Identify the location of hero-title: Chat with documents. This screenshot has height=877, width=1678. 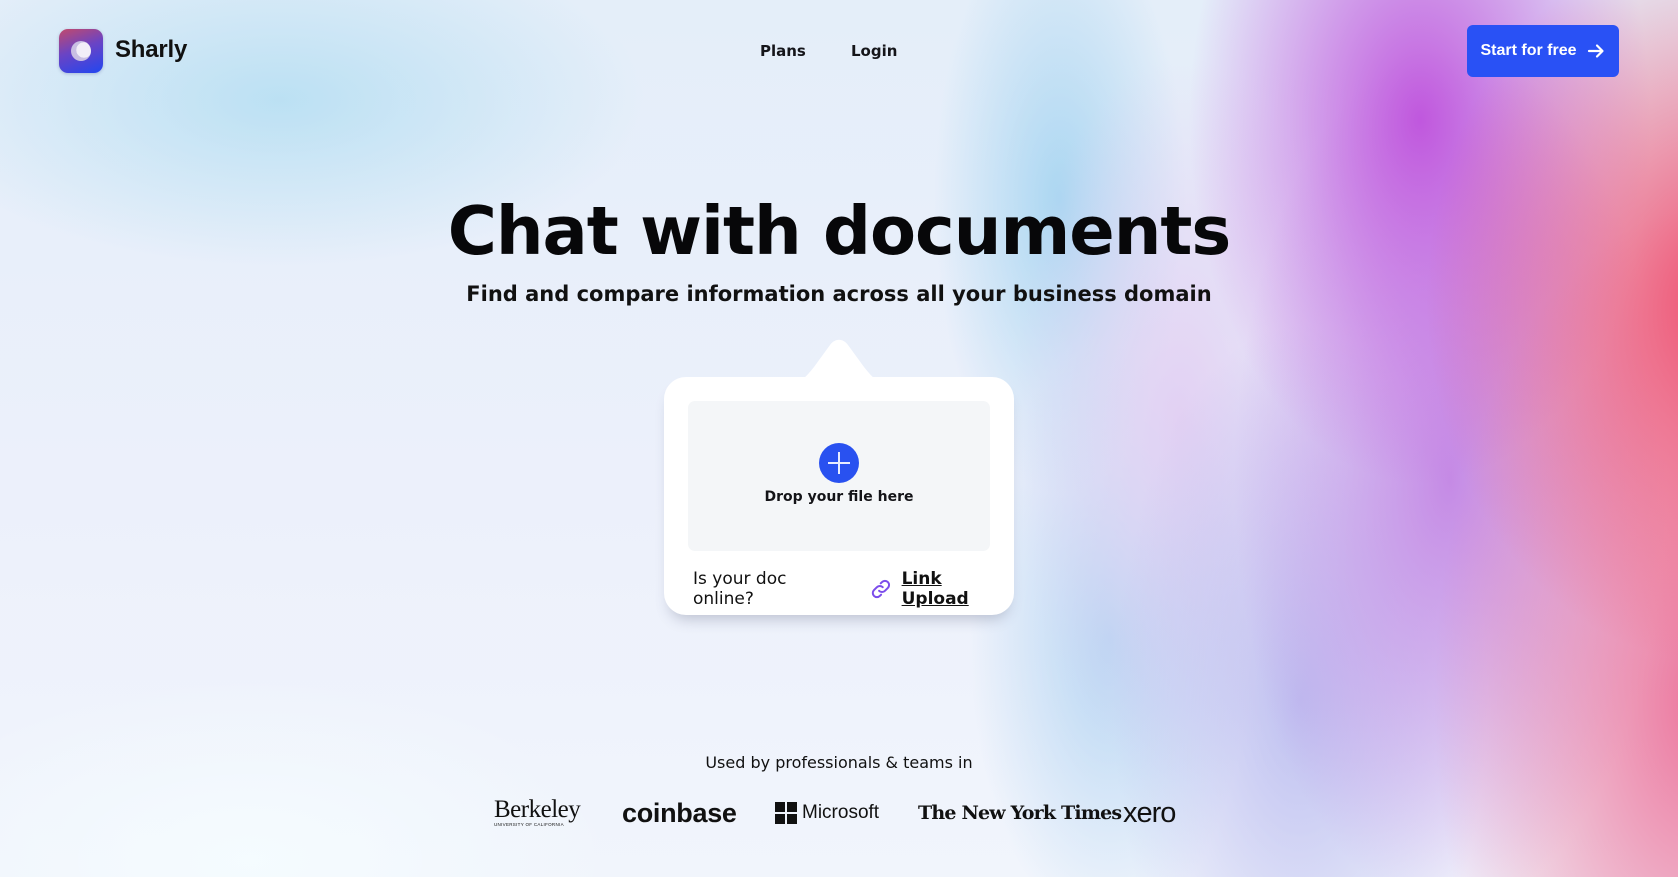
(839, 231).